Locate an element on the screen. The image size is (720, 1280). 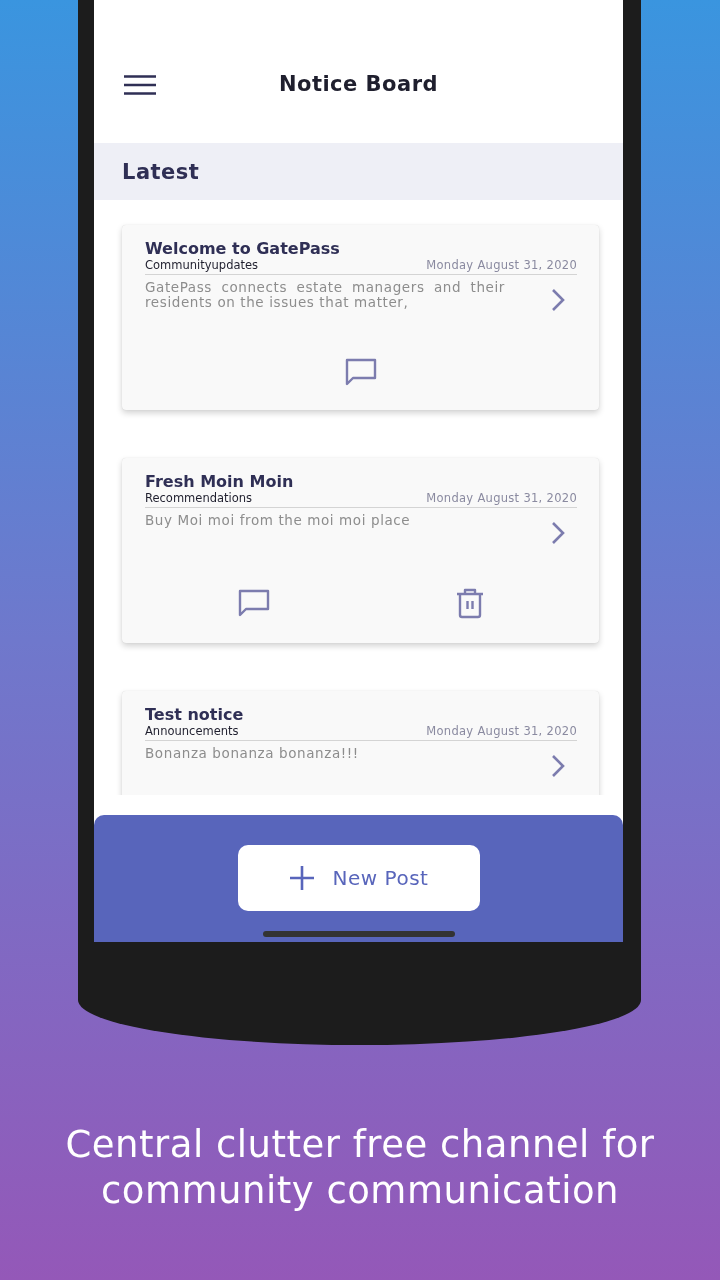
notice-text: Bonanza bonanza bonanza!!! is located at coordinates (252, 753).